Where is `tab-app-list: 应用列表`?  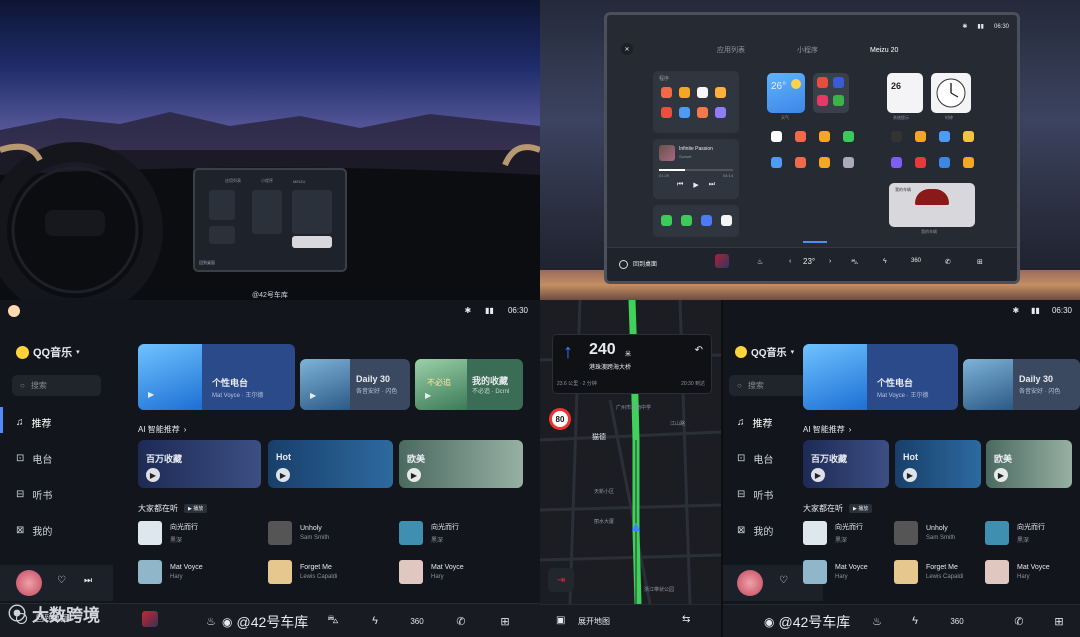 tab-app-list: 应用列表 is located at coordinates (731, 50).